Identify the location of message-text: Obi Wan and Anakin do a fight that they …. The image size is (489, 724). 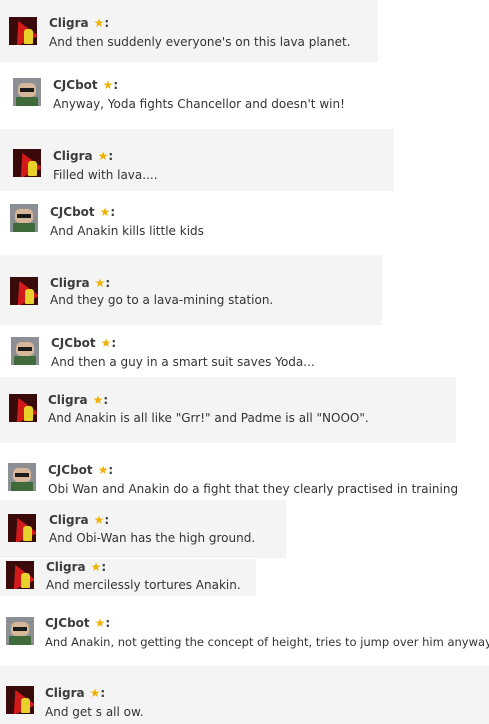
(253, 489).